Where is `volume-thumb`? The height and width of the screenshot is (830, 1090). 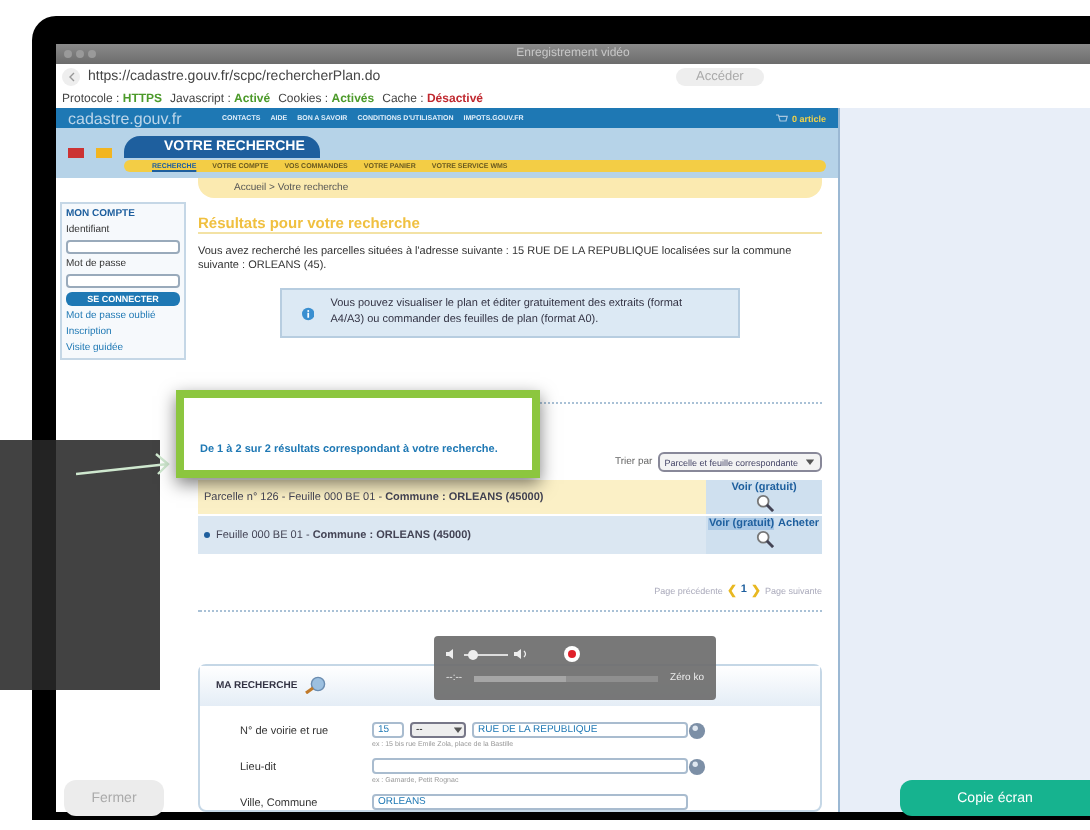 volume-thumb is located at coordinates (473, 654).